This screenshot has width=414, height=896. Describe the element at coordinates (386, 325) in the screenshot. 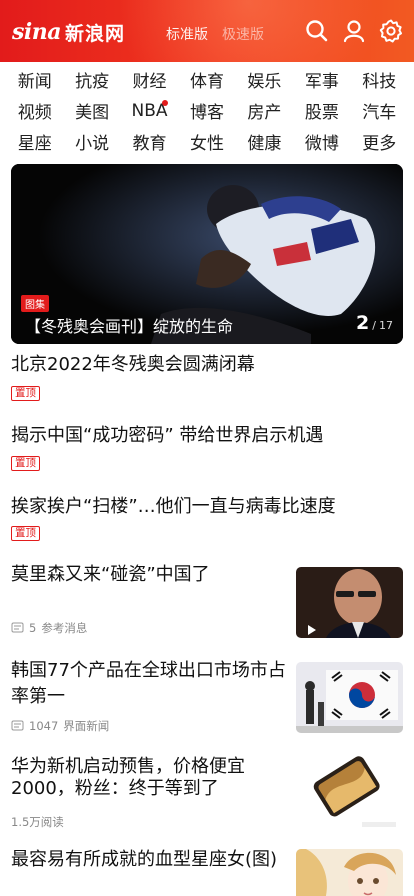

I see `page-total: 17` at that location.